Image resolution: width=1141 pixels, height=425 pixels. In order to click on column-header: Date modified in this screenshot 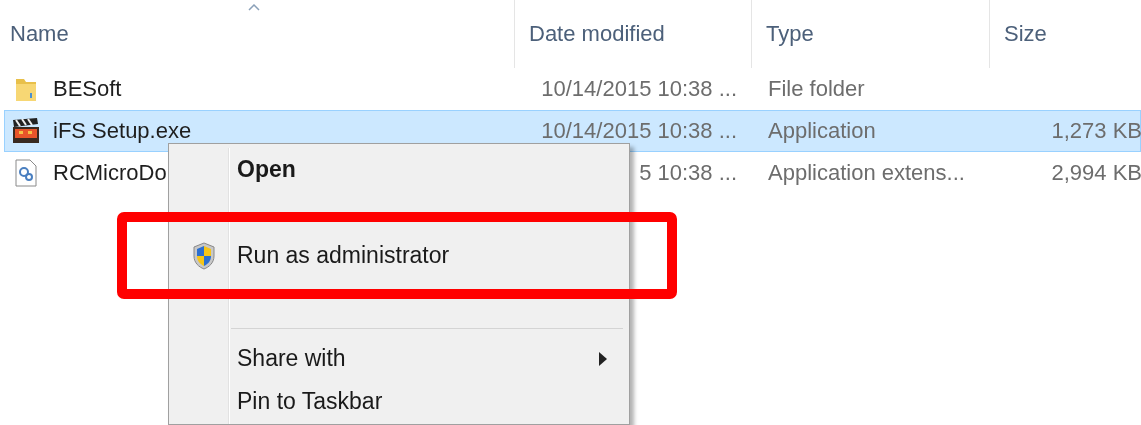, I will do `click(633, 34)`.